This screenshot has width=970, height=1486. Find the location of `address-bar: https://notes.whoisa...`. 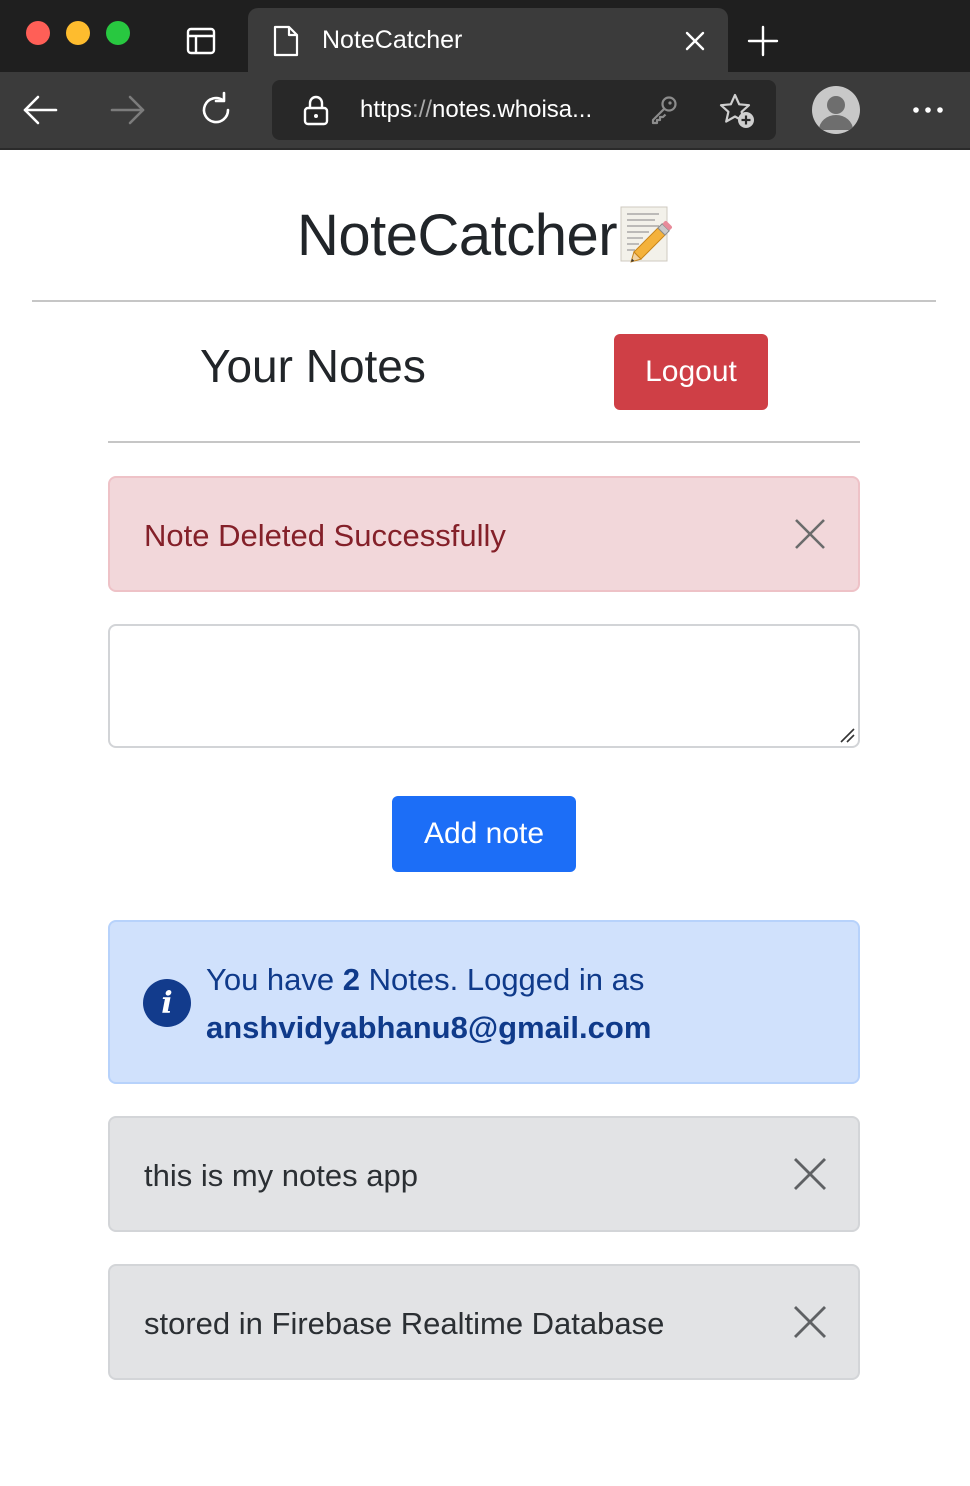

address-bar: https://notes.whoisa... is located at coordinates (524, 110).